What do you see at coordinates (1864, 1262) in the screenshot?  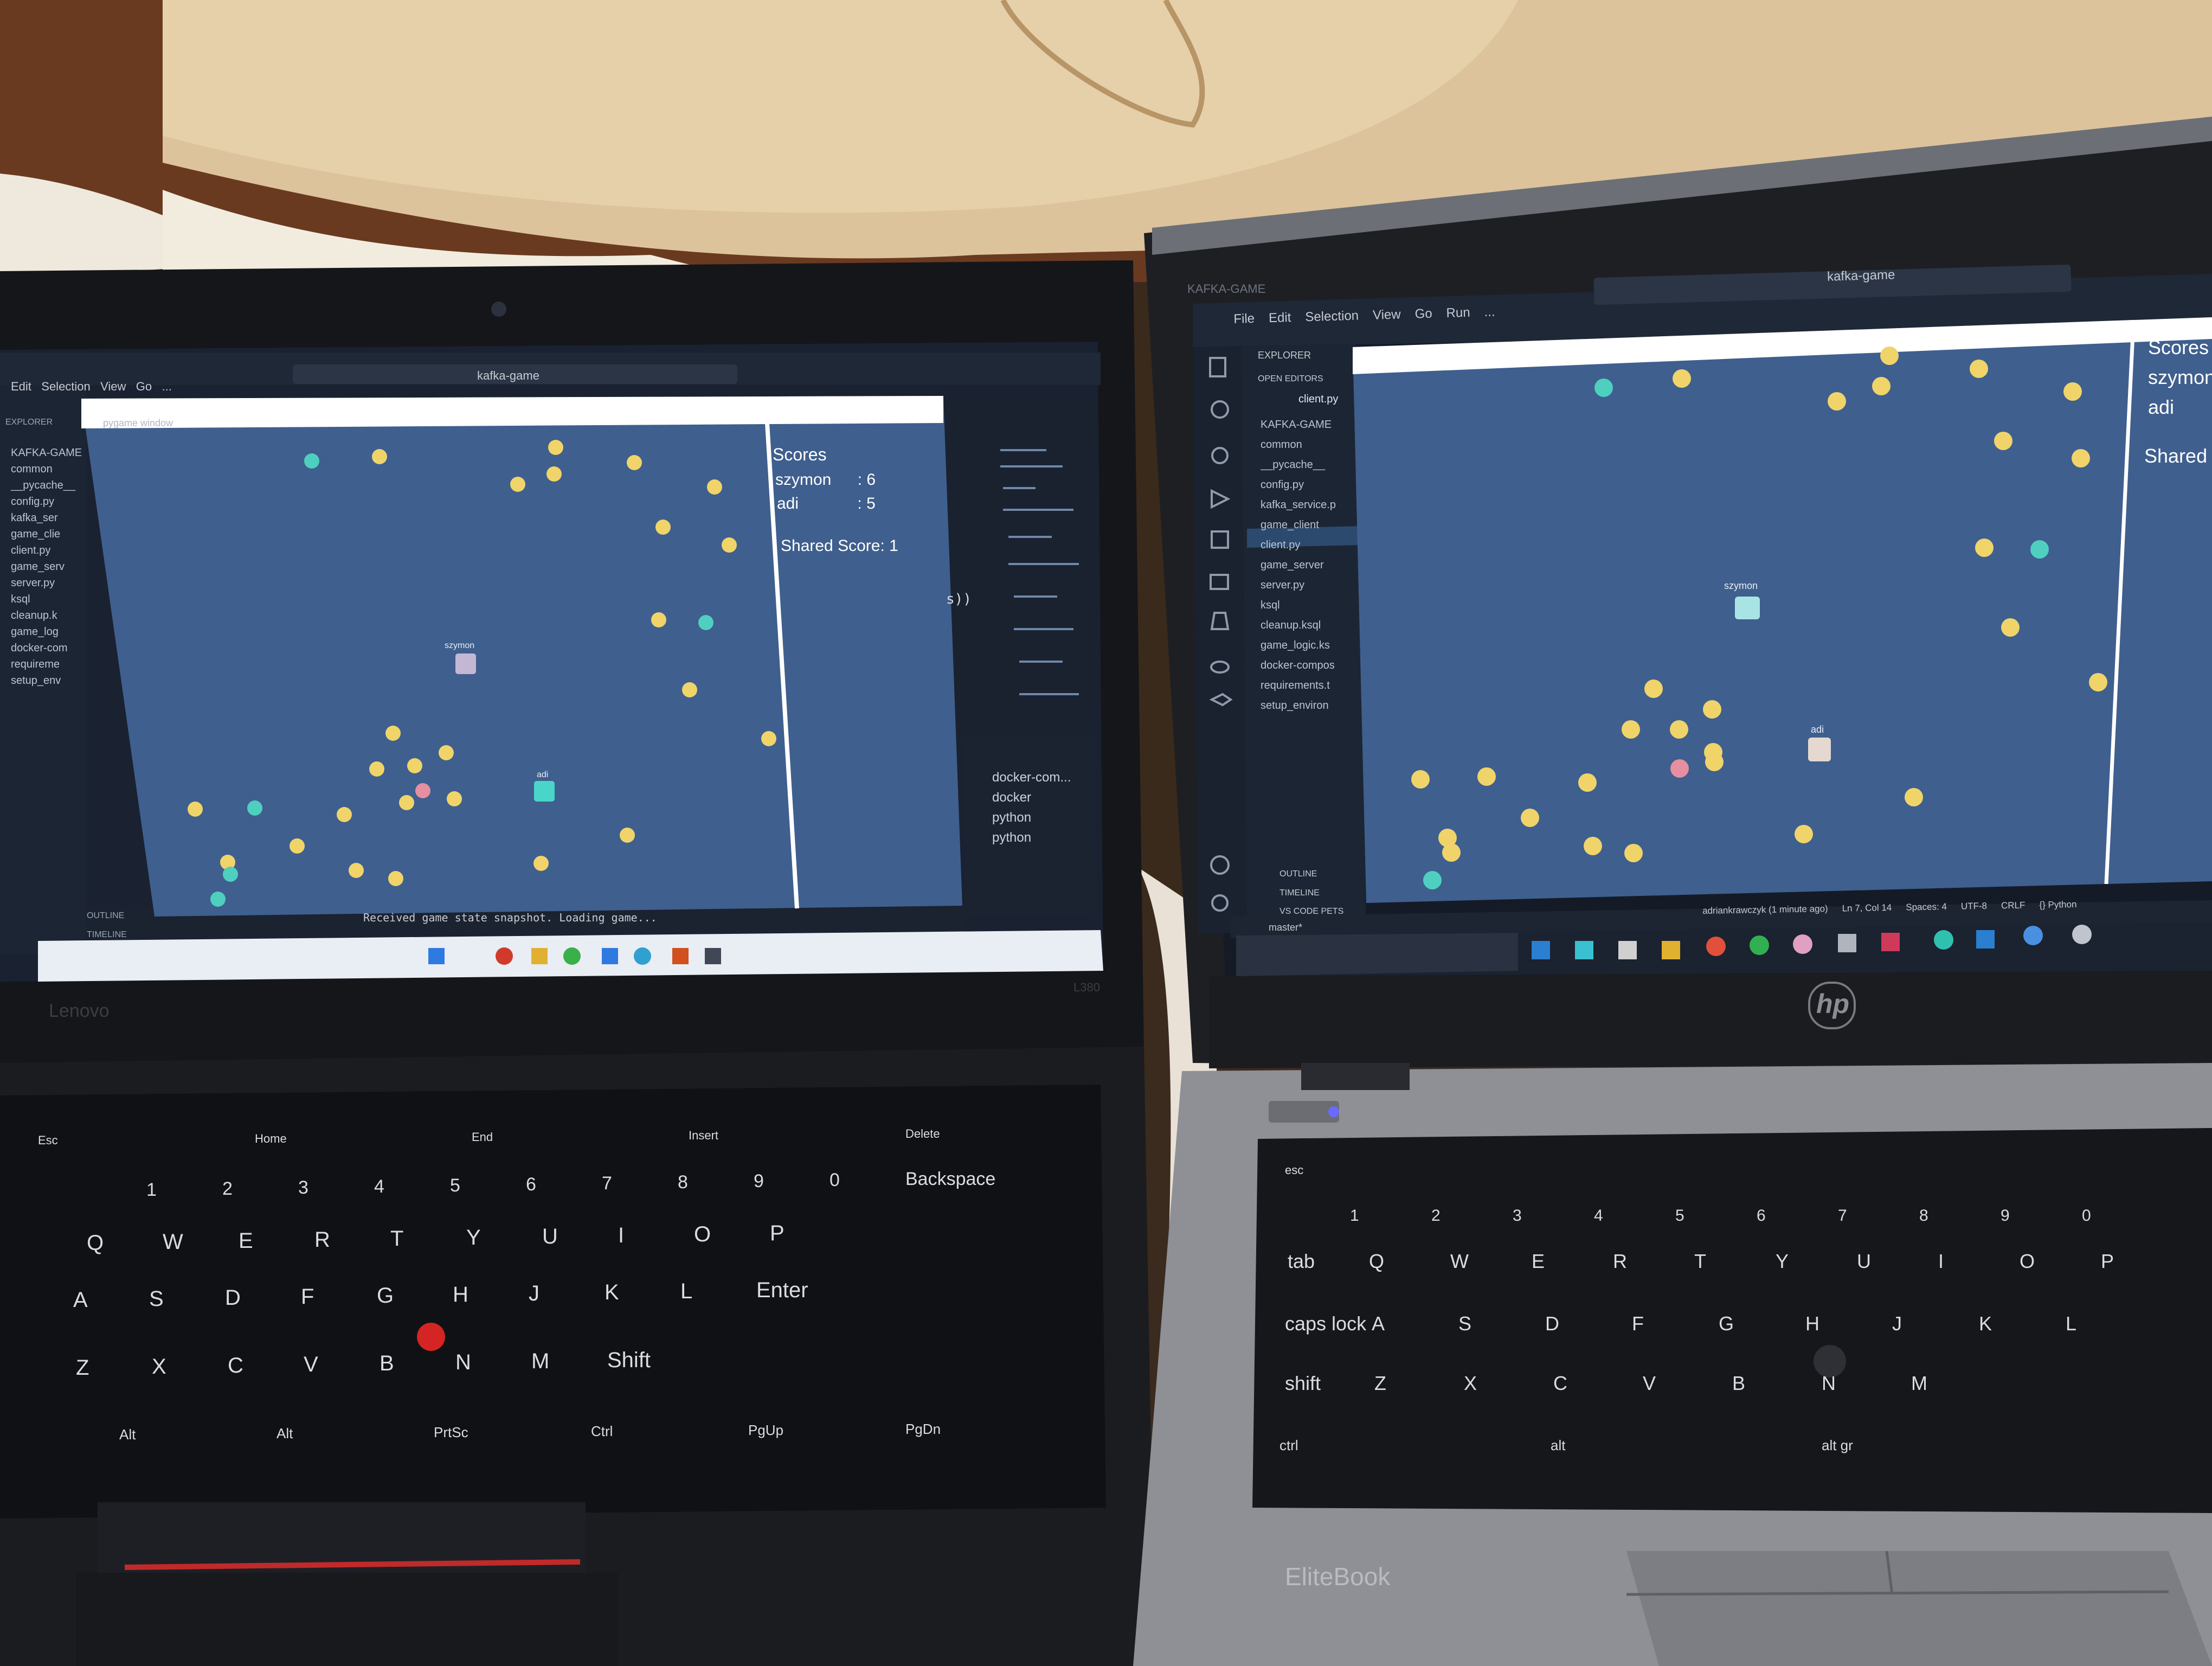 I see `keyboard-key: U` at bounding box center [1864, 1262].